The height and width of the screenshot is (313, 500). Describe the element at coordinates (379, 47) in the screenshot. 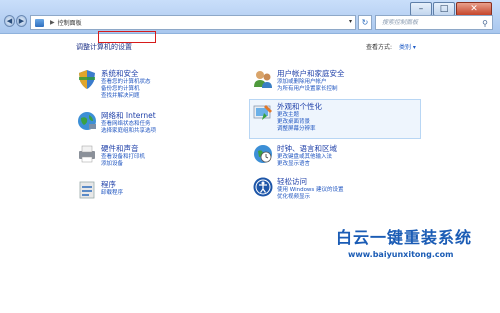

I see `view-by-label: 查看方式:` at that location.